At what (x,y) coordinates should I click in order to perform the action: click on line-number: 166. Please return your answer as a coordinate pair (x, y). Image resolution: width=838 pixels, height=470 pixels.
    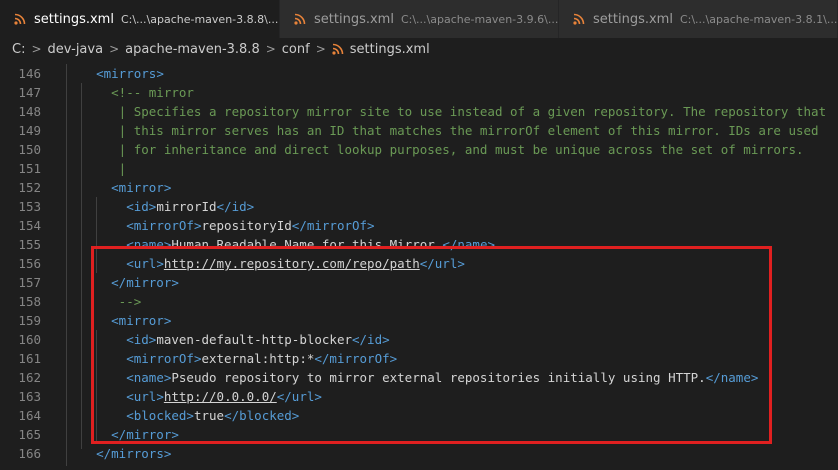
    Looking at the image, I should click on (29, 453).